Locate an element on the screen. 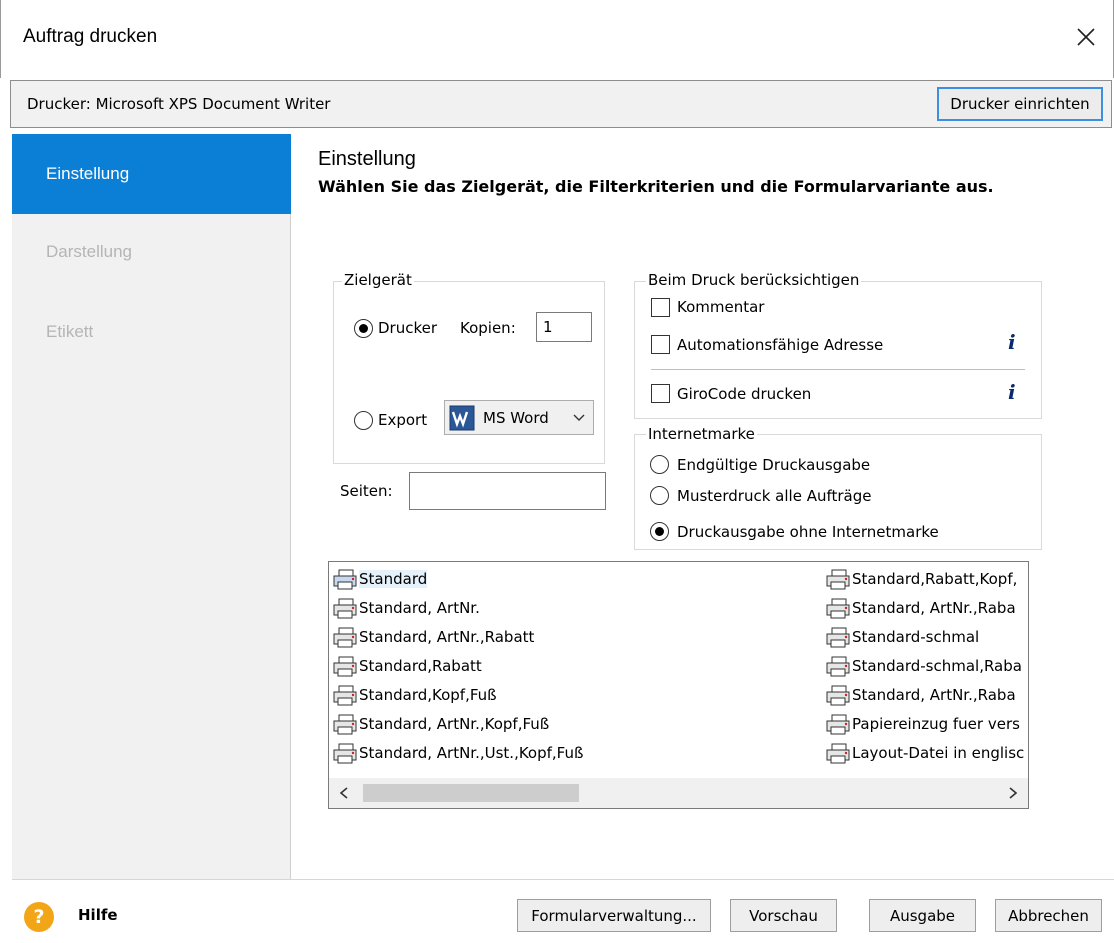 This screenshot has height=943, width=1114. export-format-select: MS Word is located at coordinates (519, 417).